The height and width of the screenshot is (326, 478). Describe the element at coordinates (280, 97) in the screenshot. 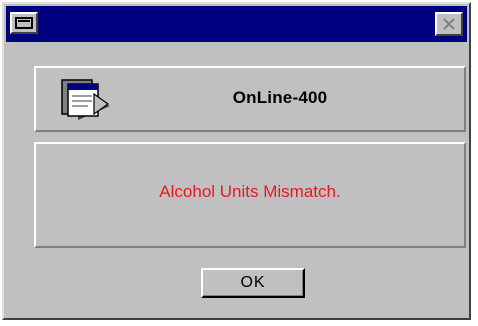

I see `app-title: OnLine-400` at that location.